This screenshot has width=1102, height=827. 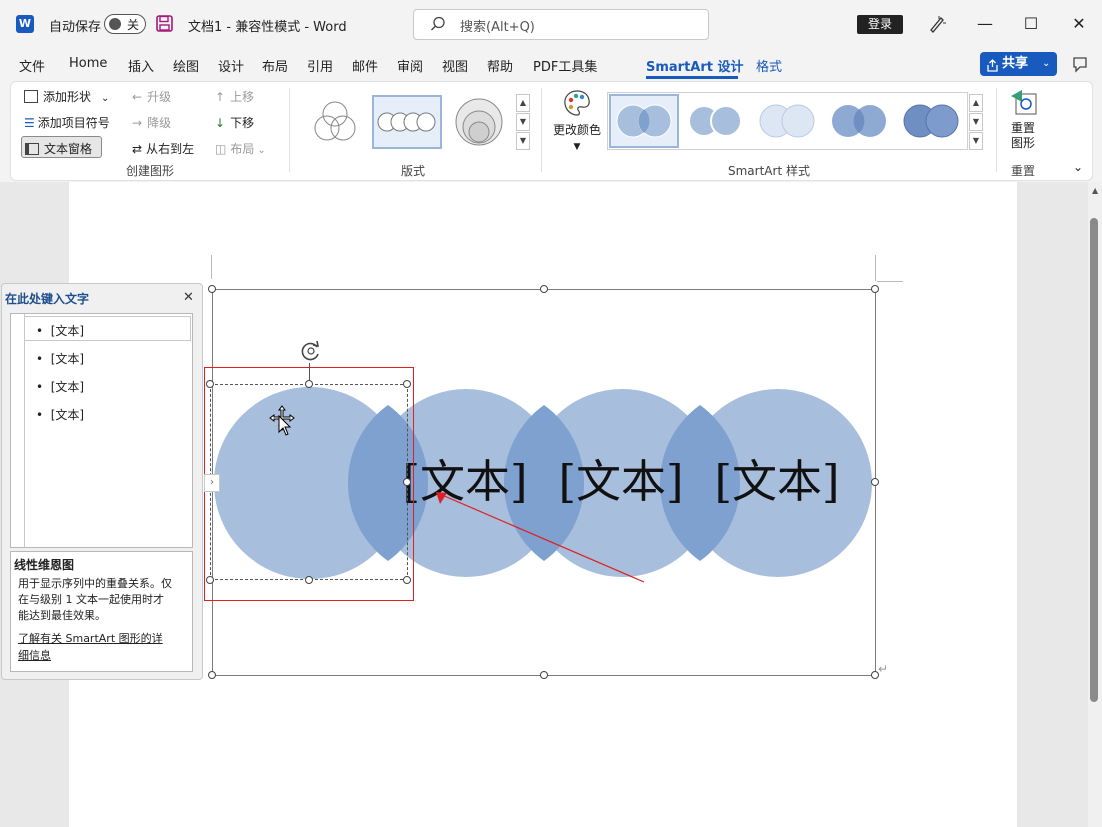 What do you see at coordinates (31, 96) in the screenshot?
I see `add-shape-icon` at bounding box center [31, 96].